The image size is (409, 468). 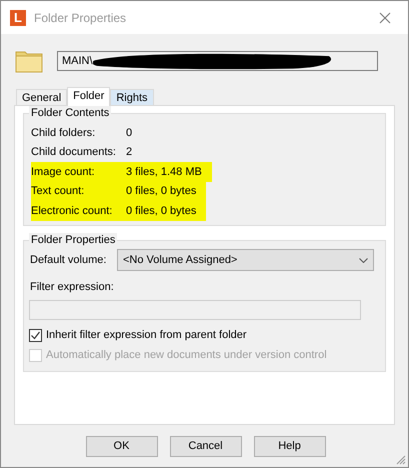 I want to click on field-value: 0, so click(x=130, y=133).